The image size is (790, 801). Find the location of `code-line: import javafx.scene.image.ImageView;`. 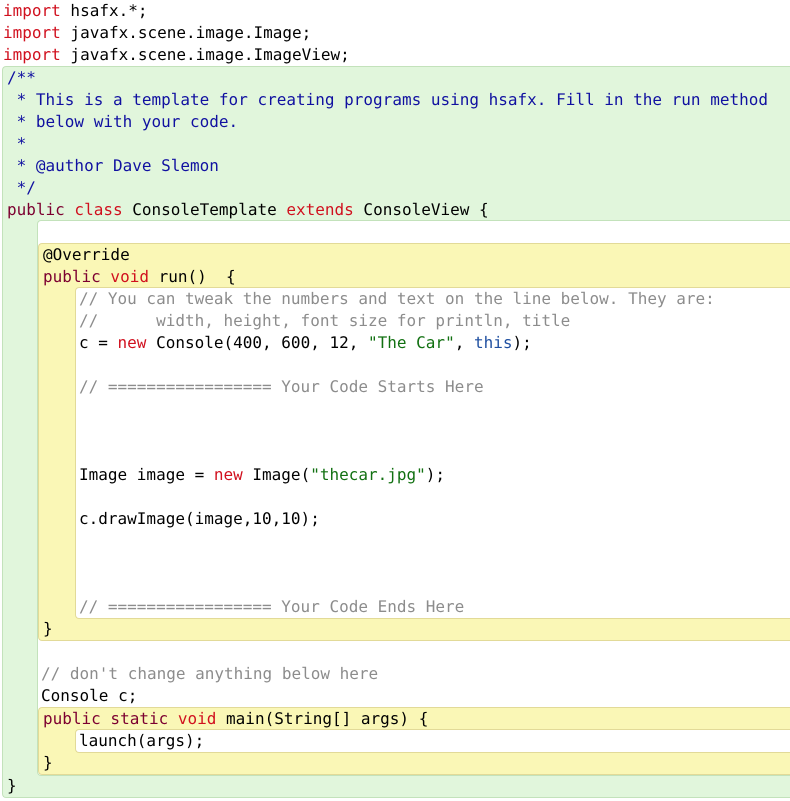

code-line: import javafx.scene.image.ImageView; is located at coordinates (176, 55).